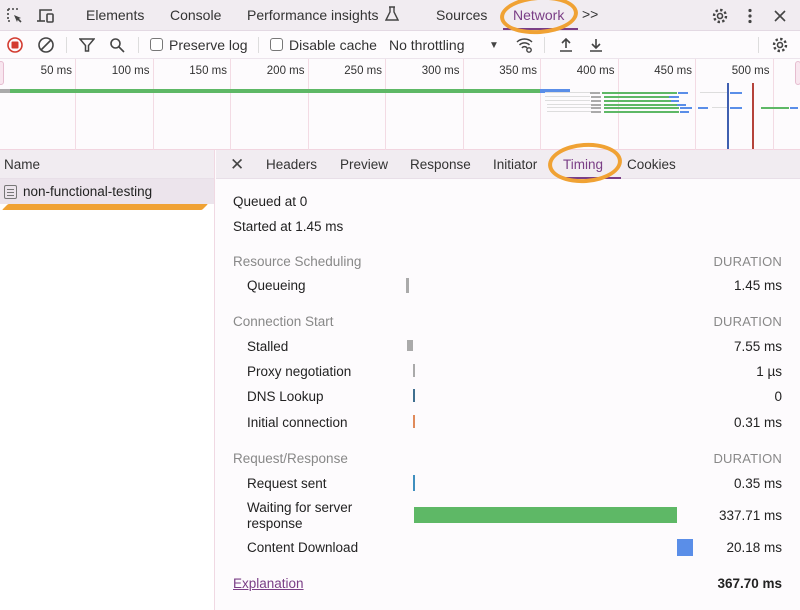 The height and width of the screenshot is (610, 800). I want to click on timing-value-waiting: 337.71 ms, so click(750, 515).